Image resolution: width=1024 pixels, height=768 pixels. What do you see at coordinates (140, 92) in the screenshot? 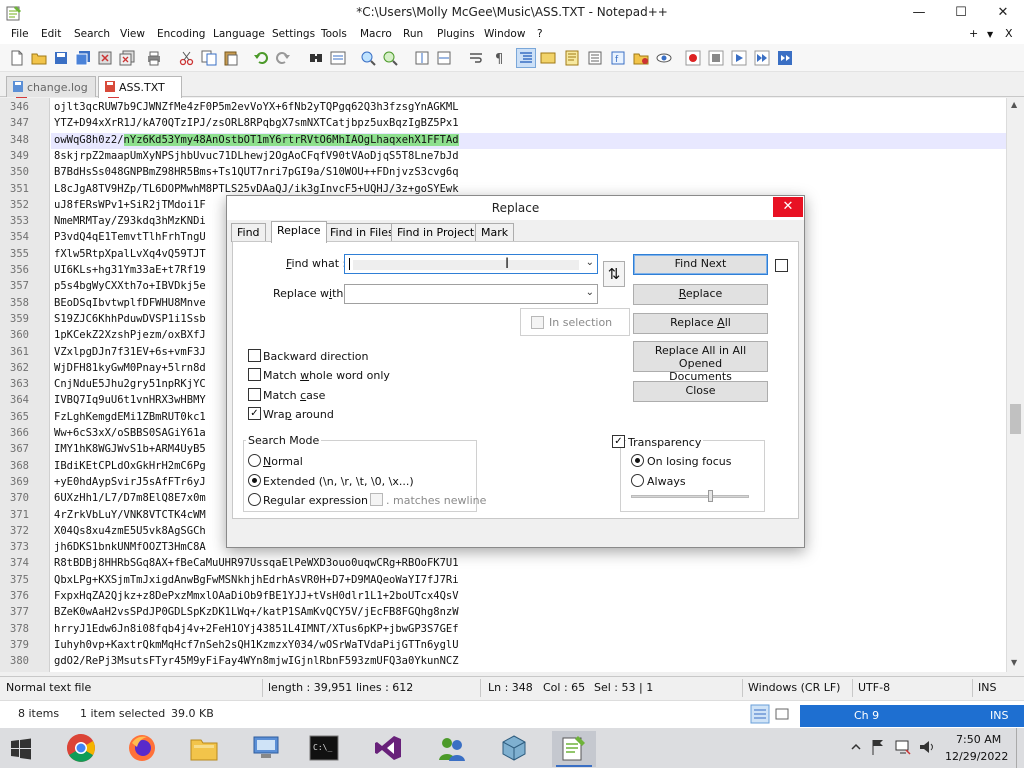
I see `tab-ass-txt: ASS.TXT✕` at bounding box center [140, 92].